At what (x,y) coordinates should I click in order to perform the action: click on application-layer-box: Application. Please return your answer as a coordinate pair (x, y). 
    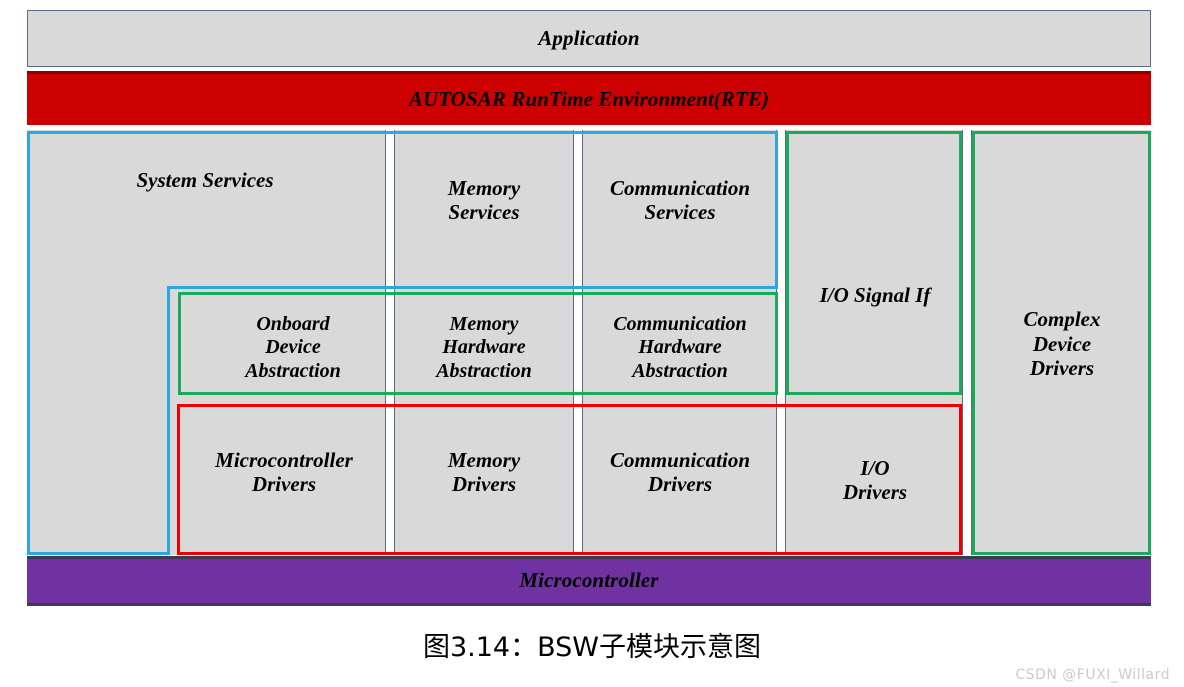
    Looking at the image, I should click on (589, 38).